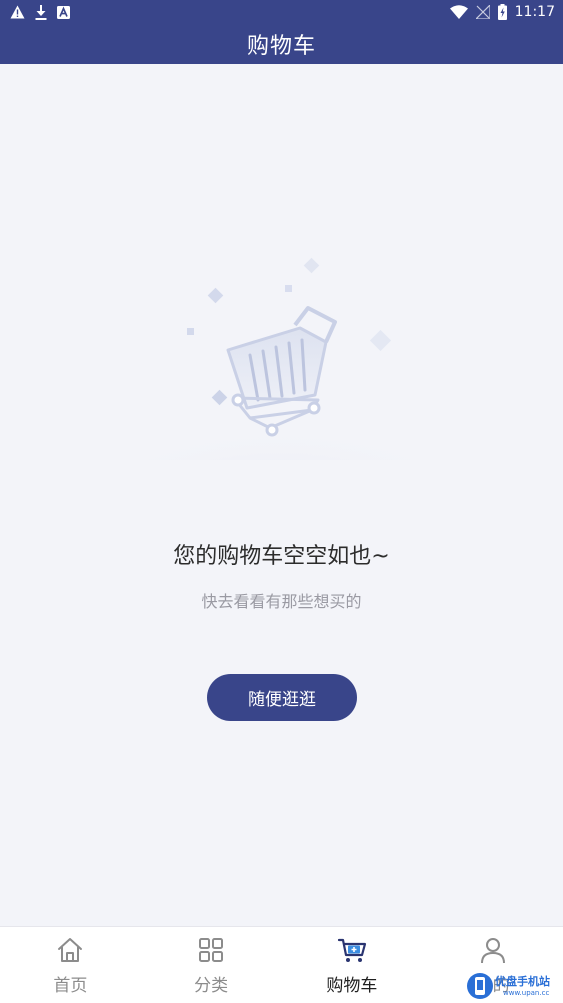 Image resolution: width=563 pixels, height=1003 pixels. Describe the element at coordinates (282, 697) in the screenshot. I see `browse-button: 随便逛逛` at that location.